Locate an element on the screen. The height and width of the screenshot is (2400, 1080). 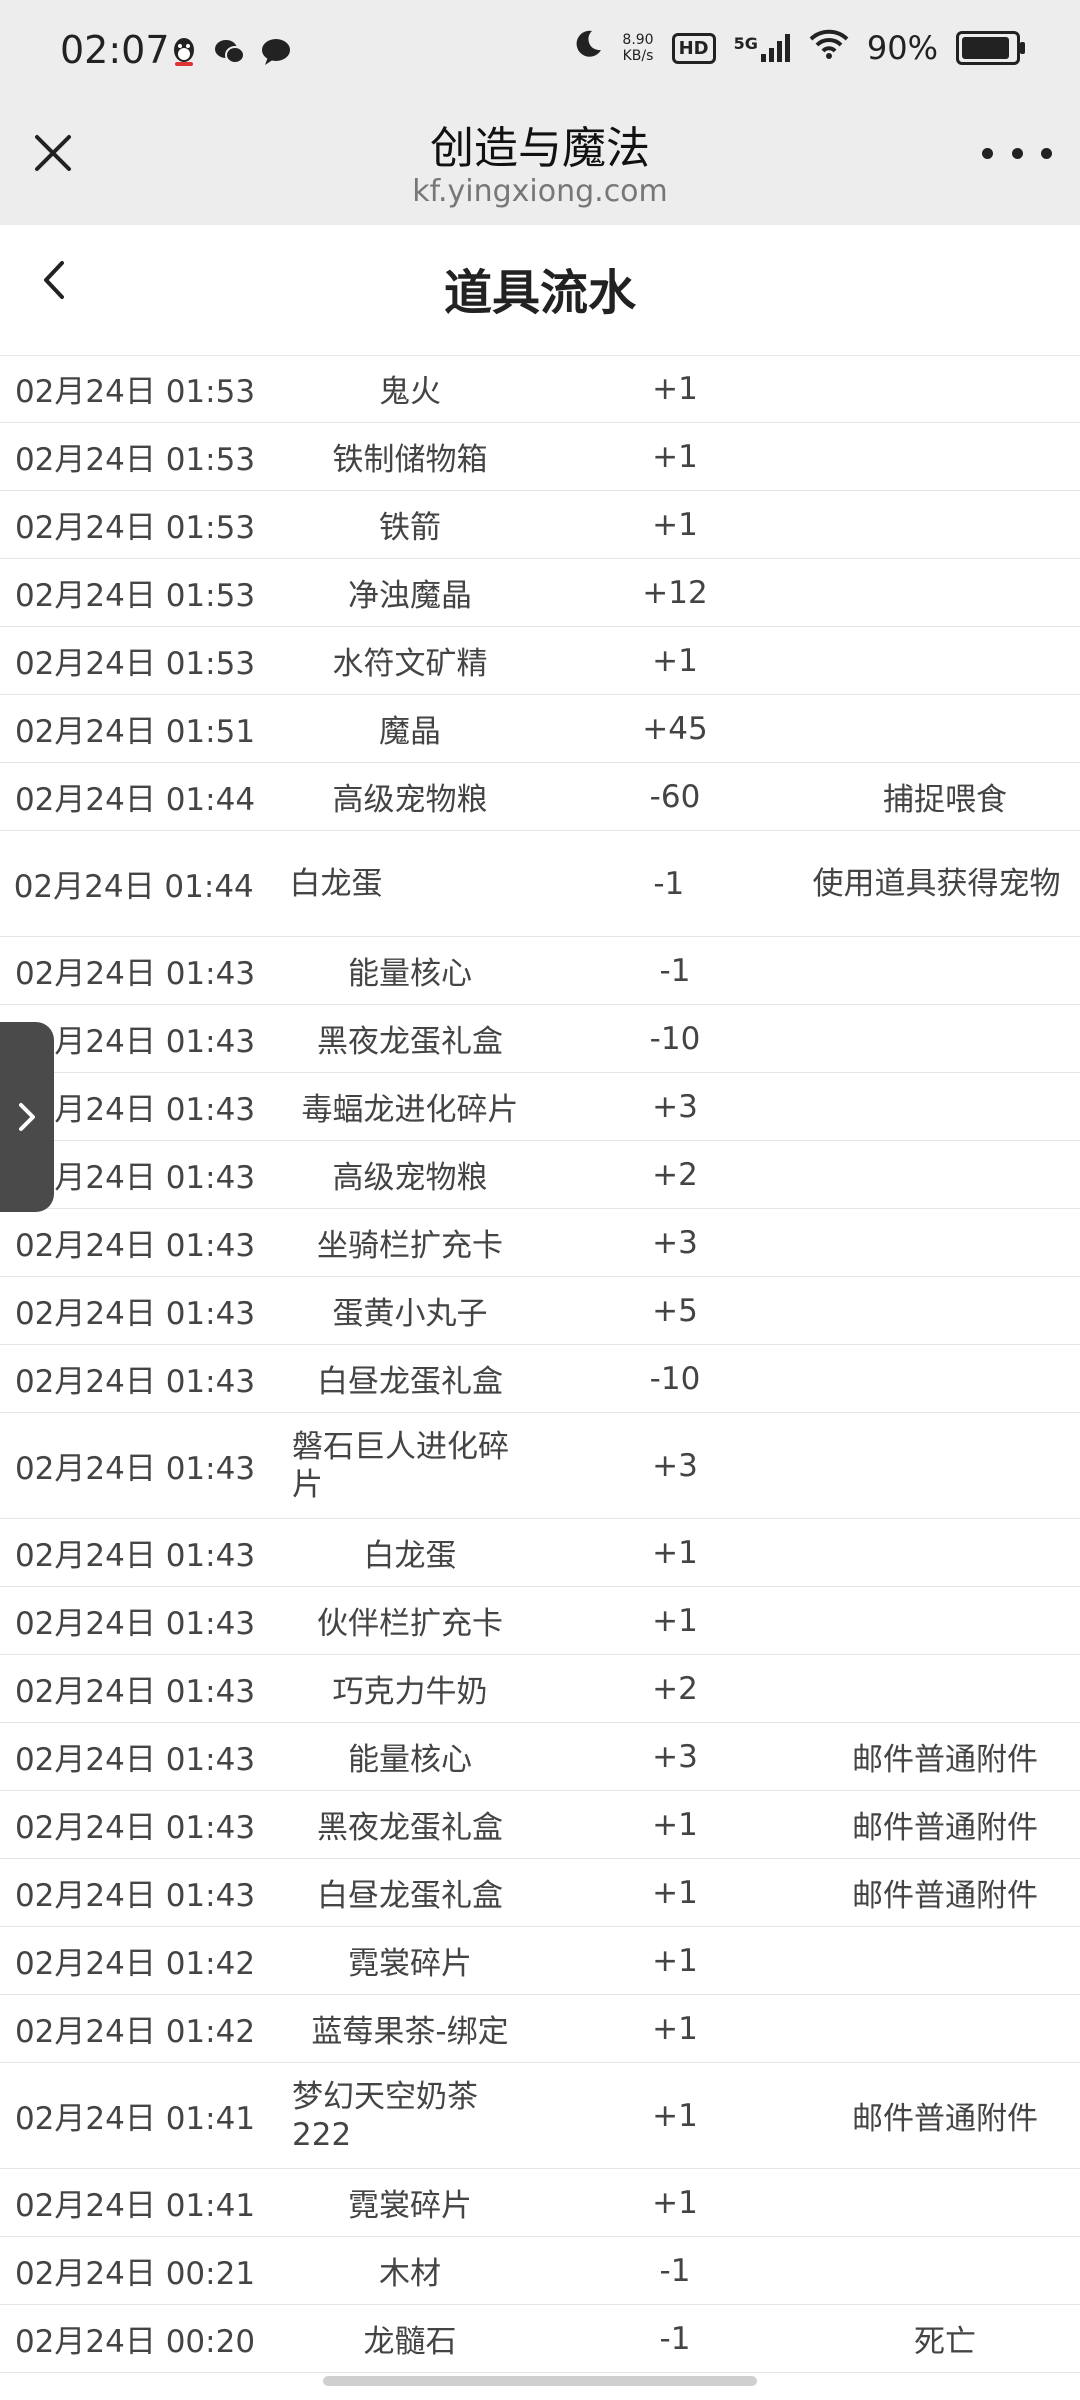
row-item-cell: 水符文矿精 is located at coordinates (405, 660).